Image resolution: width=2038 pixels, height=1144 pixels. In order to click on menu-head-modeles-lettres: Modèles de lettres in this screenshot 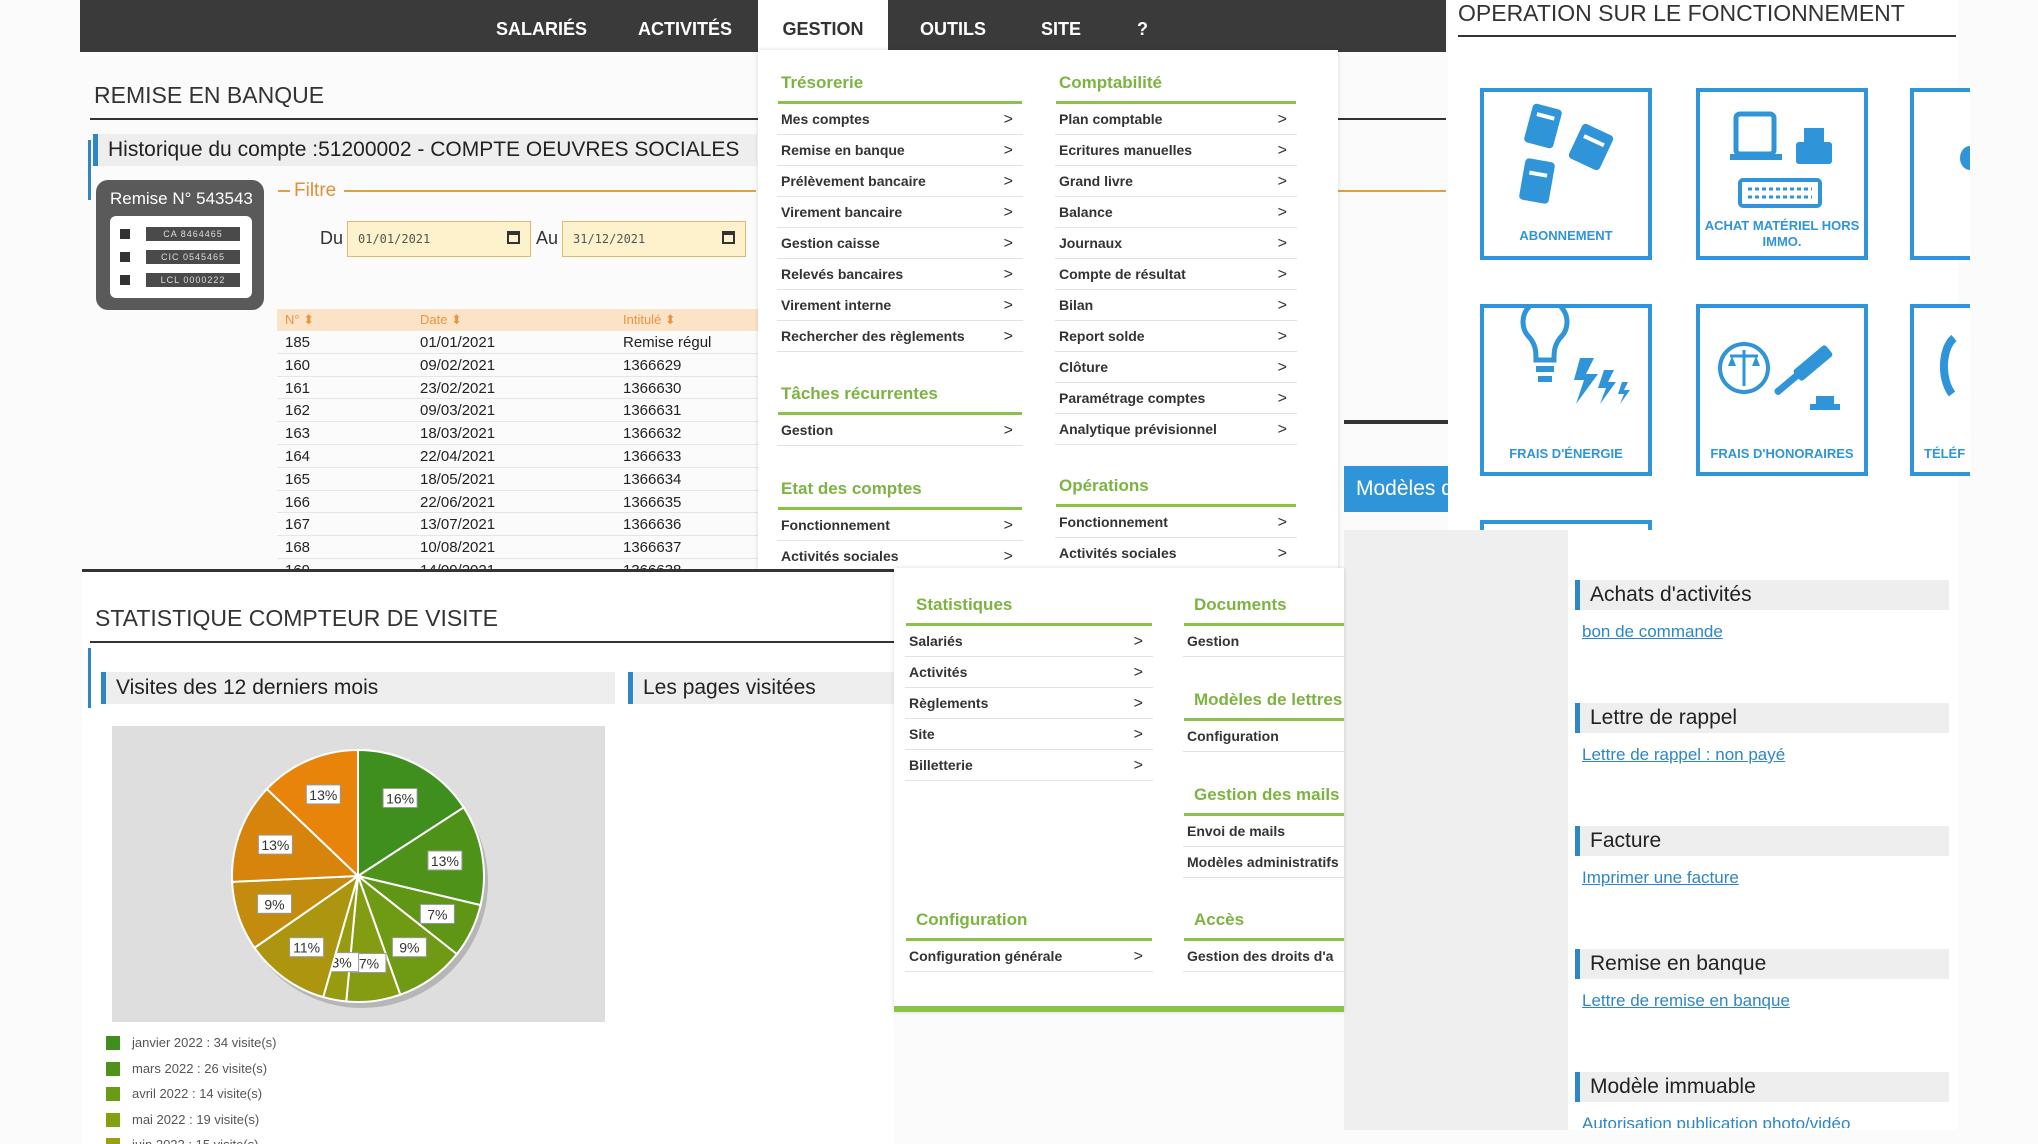, I will do `click(1268, 699)`.